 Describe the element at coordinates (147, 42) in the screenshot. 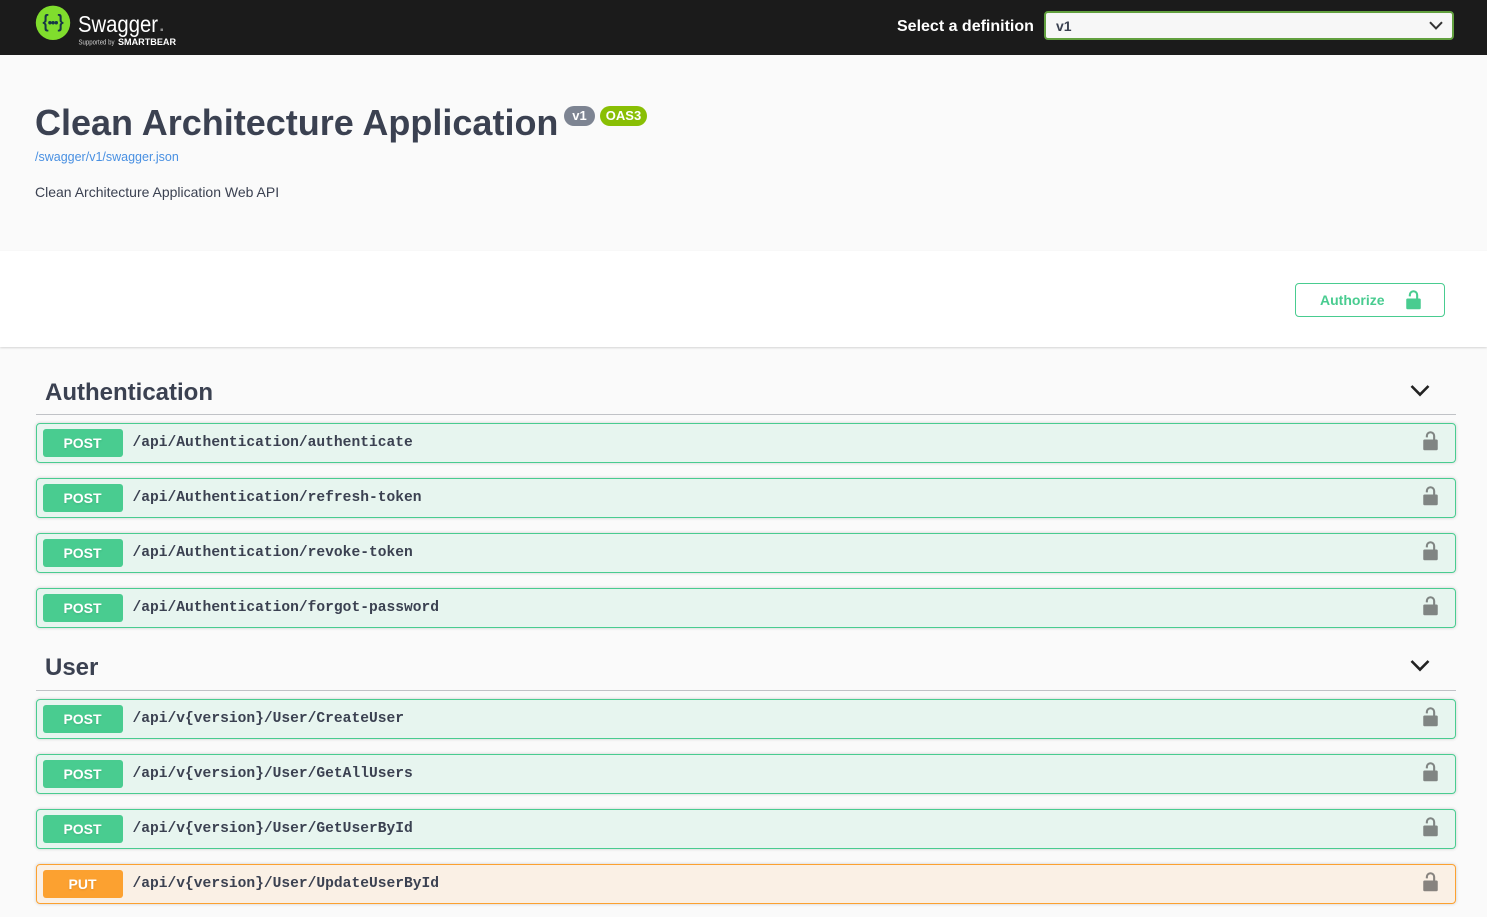

I see `svg-text: SMARTBEAR` at that location.